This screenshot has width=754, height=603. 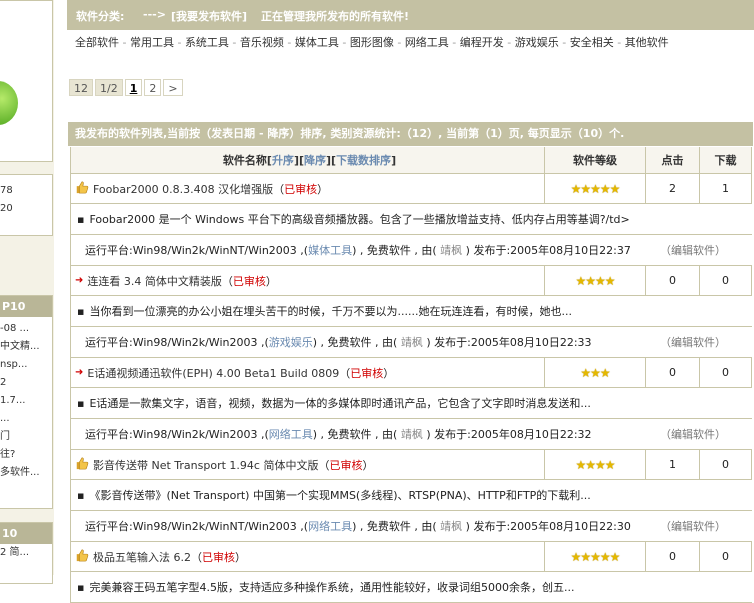 I want to click on software-row: Foobar2000 0.8.3.408 汉化增强版（已审核） ★★★★★ 2 1, so click(x=411, y=189).